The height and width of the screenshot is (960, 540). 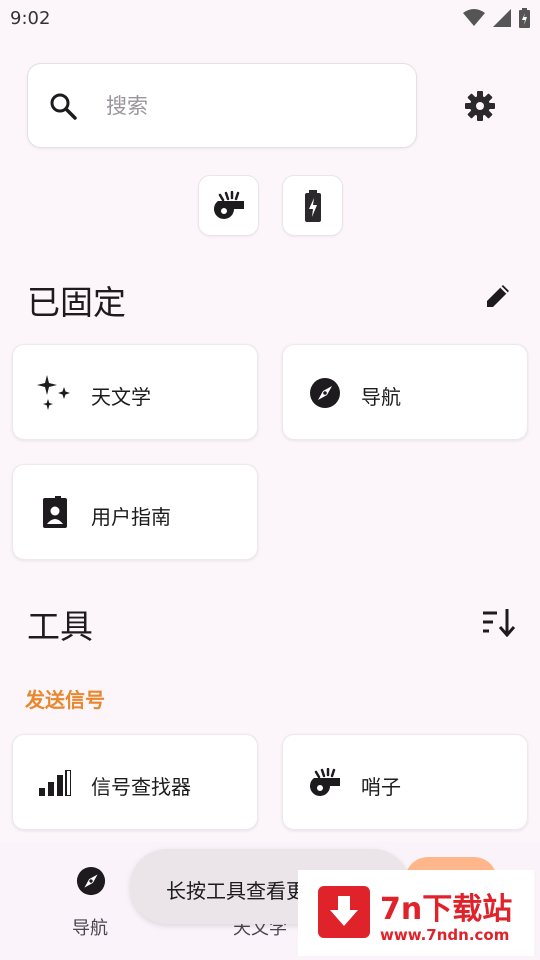 I want to click on edit-pinned-button, so click(x=498, y=296).